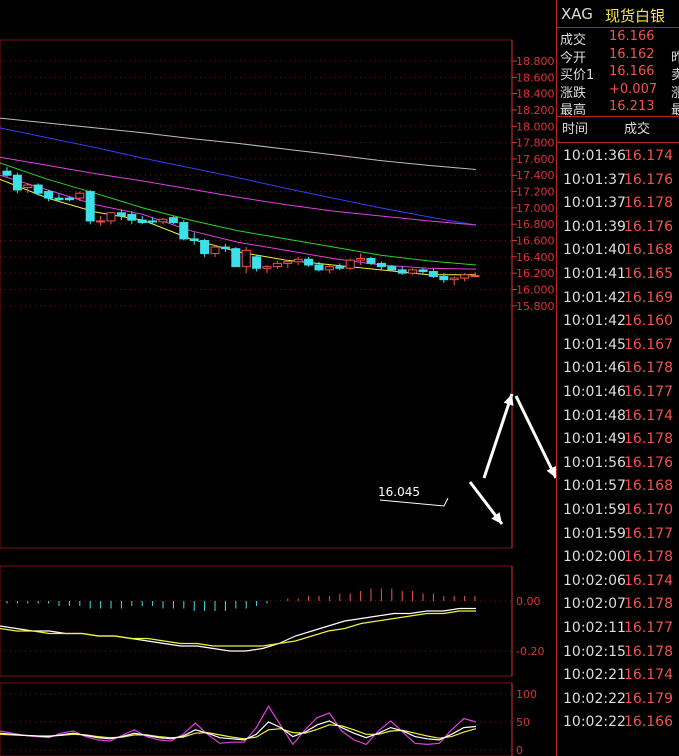 The width and height of the screenshot is (679, 756). I want to click on tick-row: 10:02:15 16.178, so click(618, 655).